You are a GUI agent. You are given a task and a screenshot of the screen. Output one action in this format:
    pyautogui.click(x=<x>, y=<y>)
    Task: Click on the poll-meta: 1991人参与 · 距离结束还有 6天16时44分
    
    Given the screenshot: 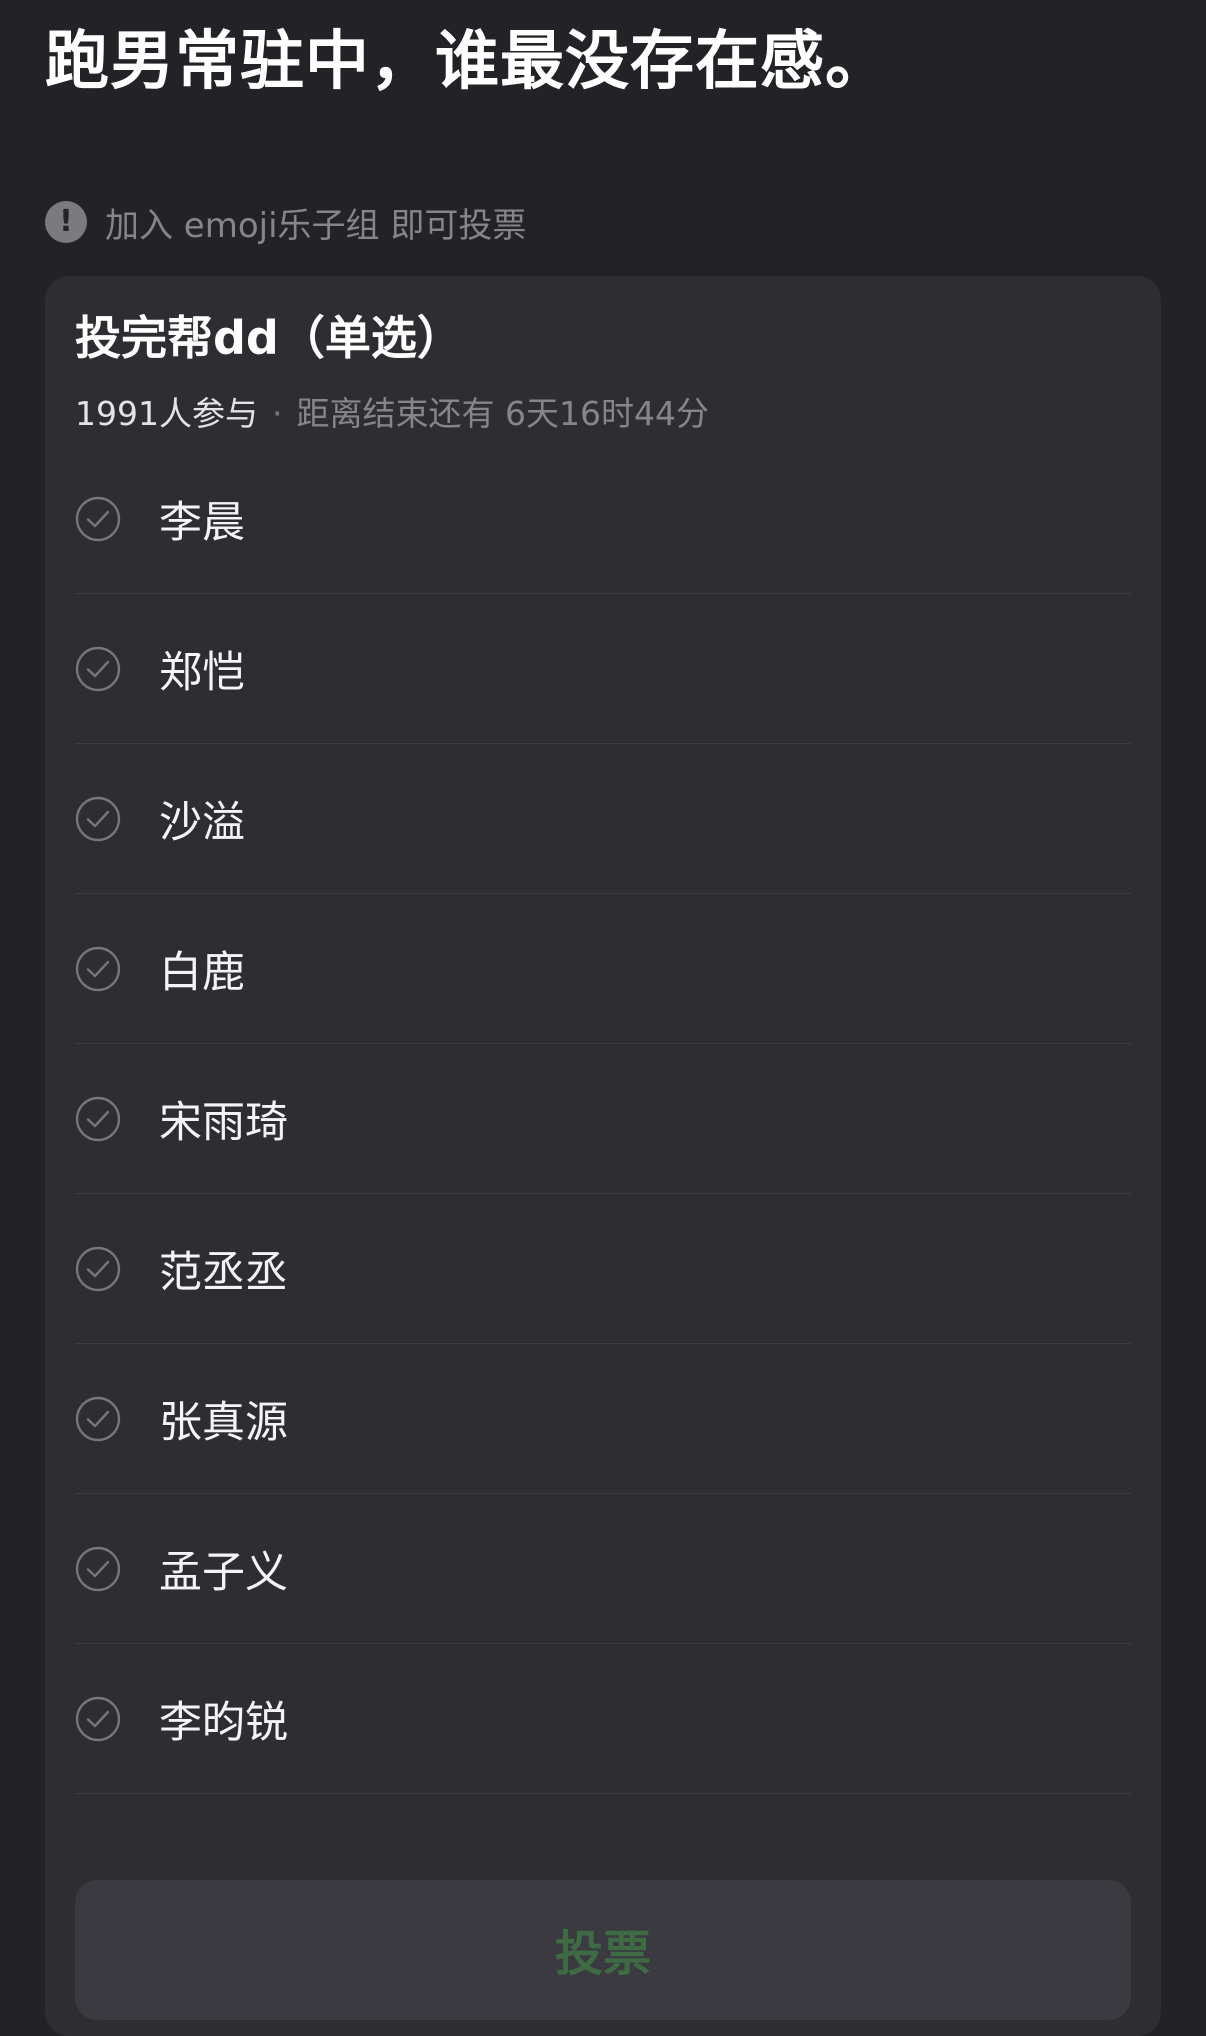 What is the action you would take?
    pyautogui.click(x=392, y=414)
    